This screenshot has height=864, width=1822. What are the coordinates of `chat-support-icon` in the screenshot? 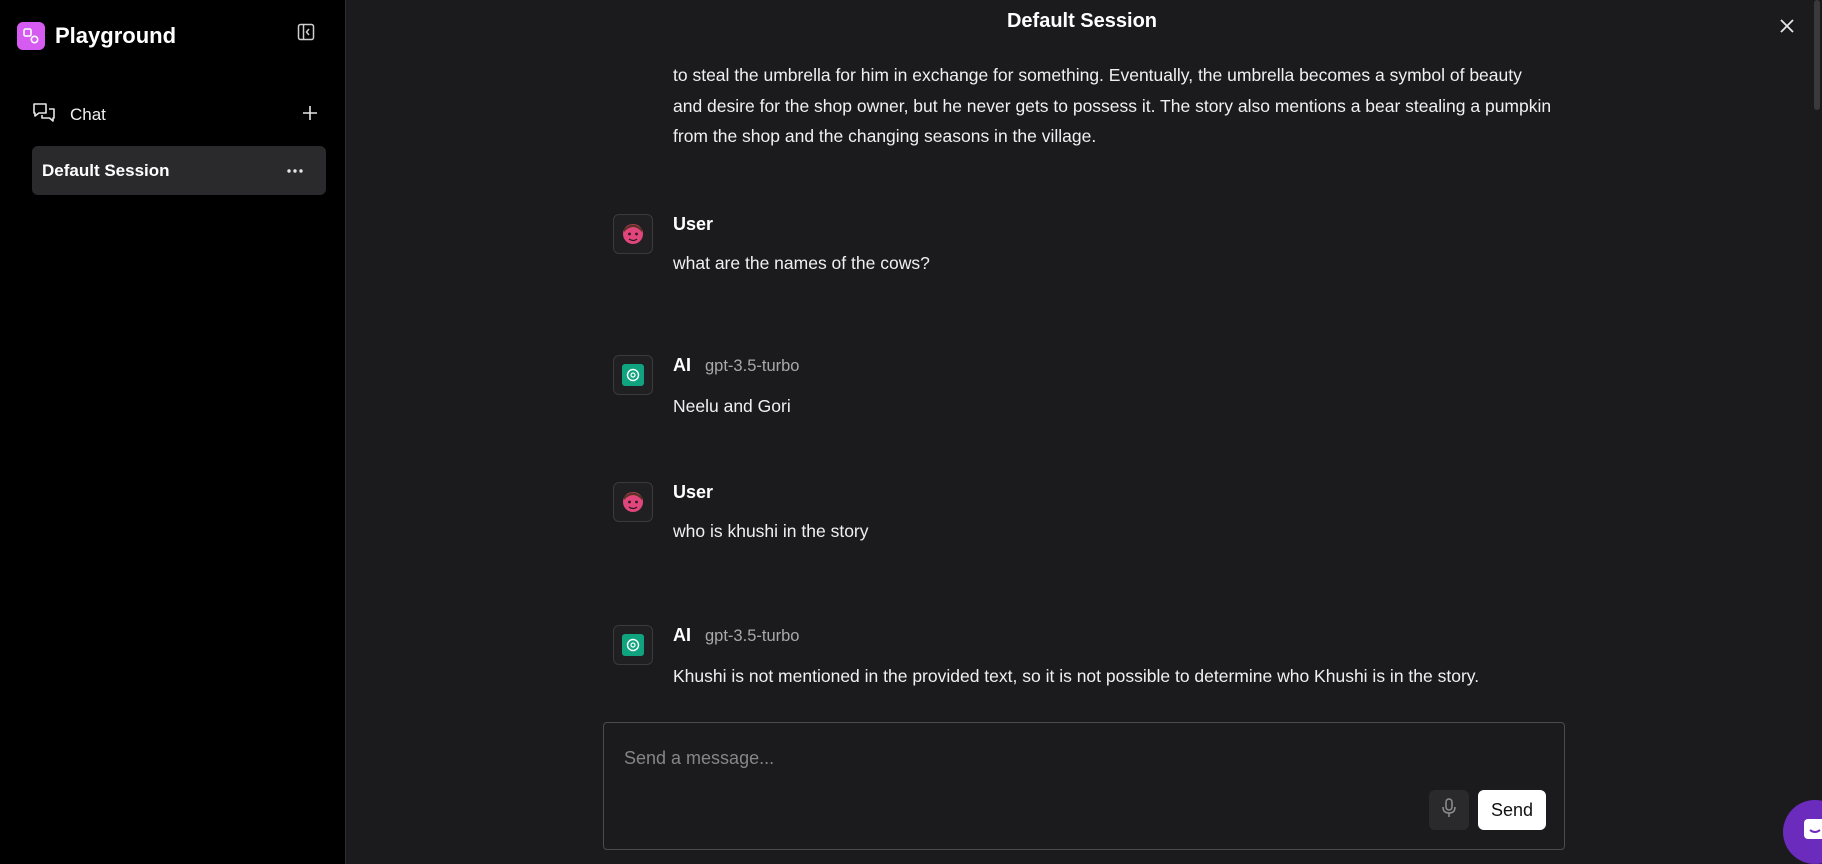 It's located at (1811, 832).